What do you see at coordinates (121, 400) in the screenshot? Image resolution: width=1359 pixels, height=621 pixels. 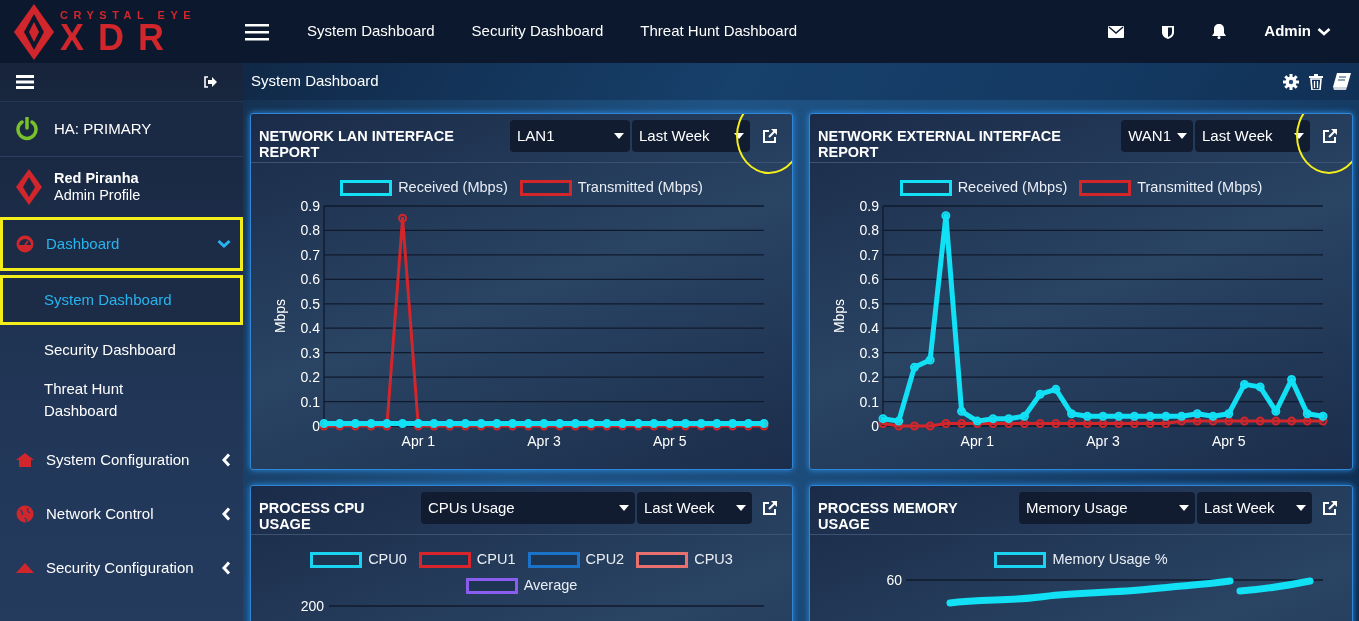 I see `sidebar-subitem: Threat Hunt Dashboard` at bounding box center [121, 400].